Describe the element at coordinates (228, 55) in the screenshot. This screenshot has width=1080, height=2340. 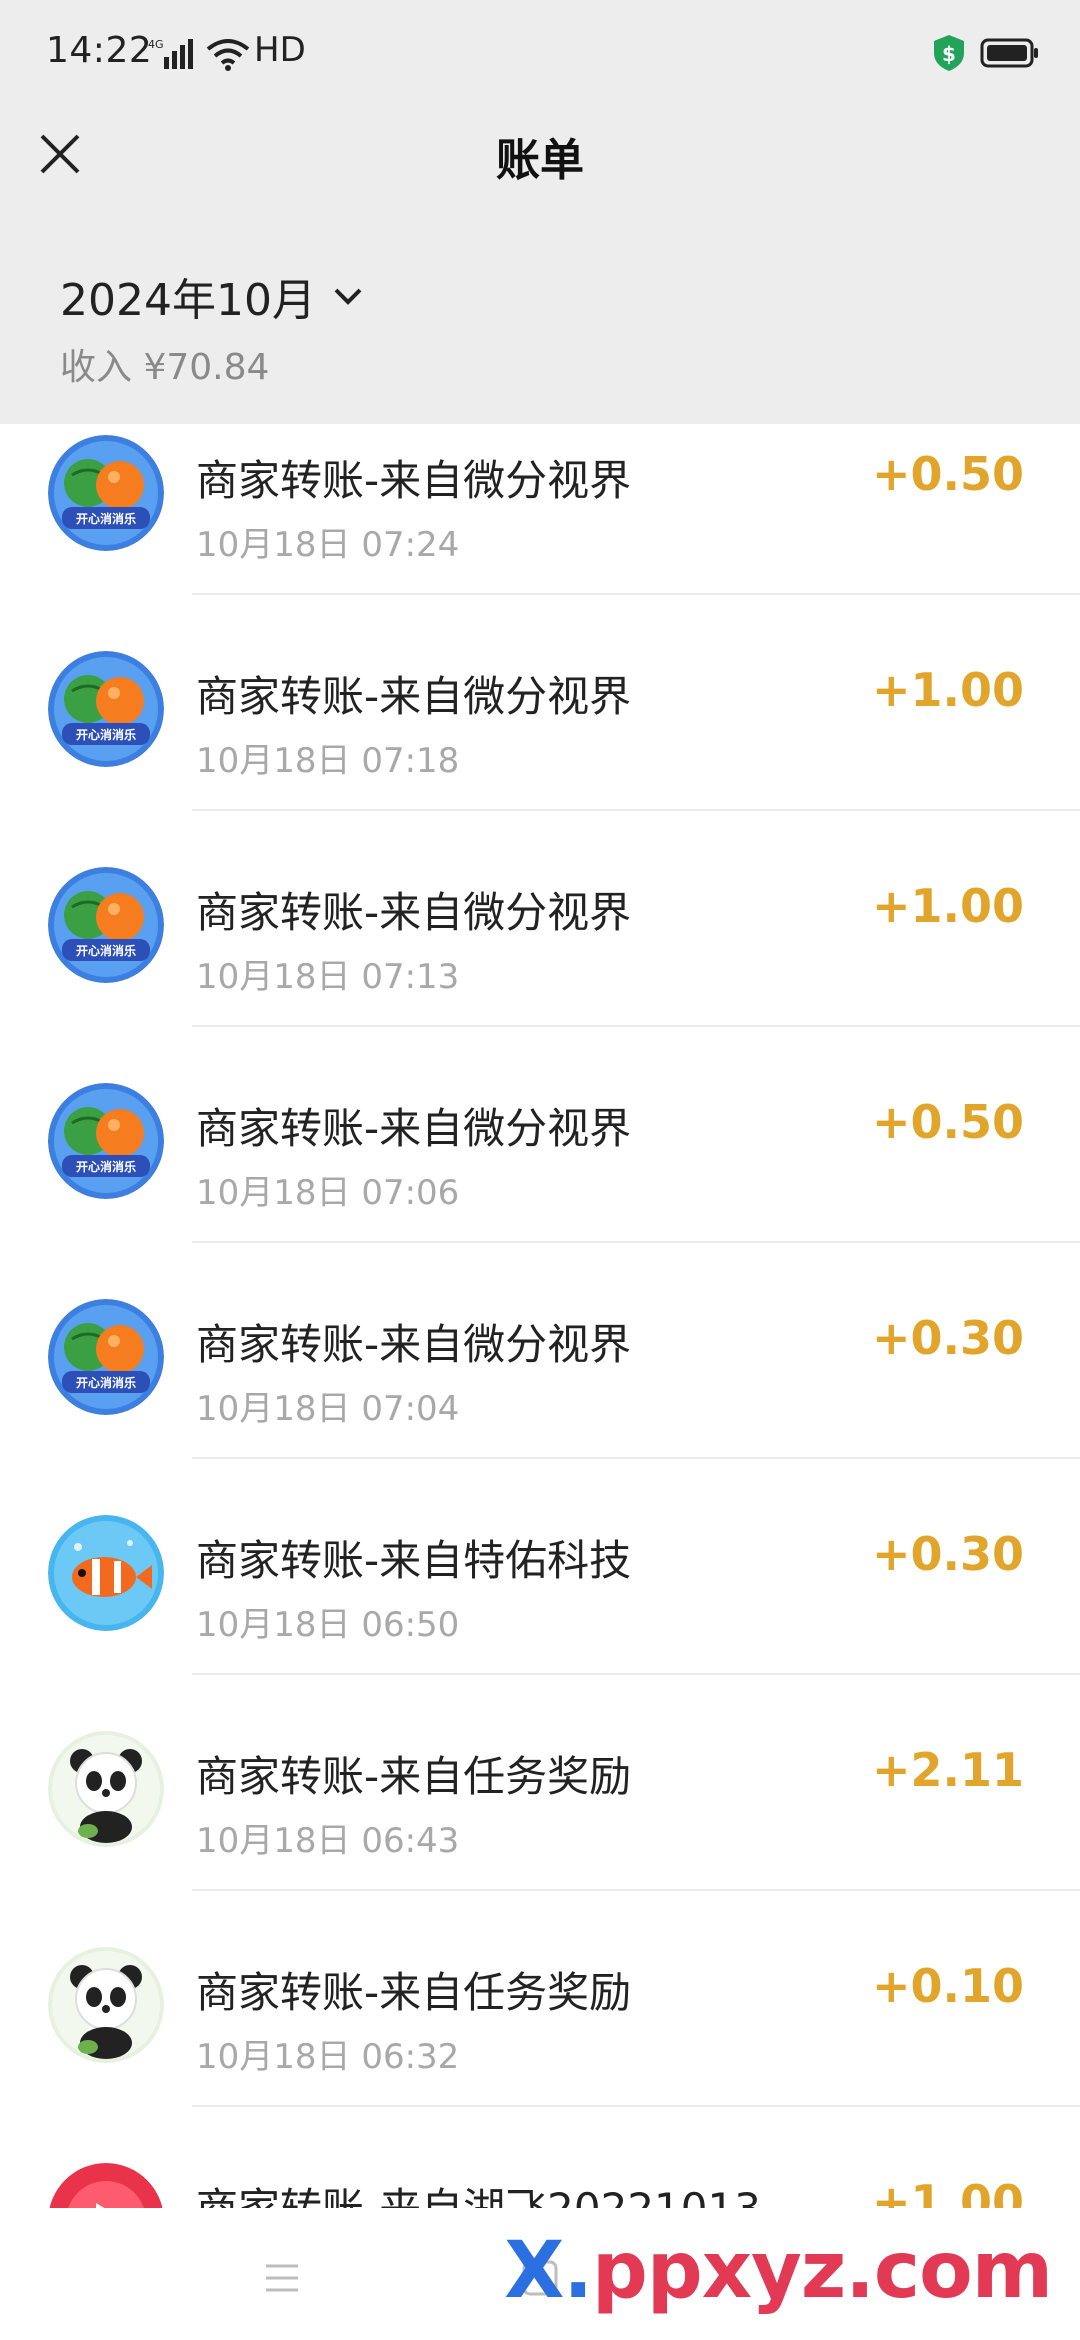
I see `wifi-icon` at that location.